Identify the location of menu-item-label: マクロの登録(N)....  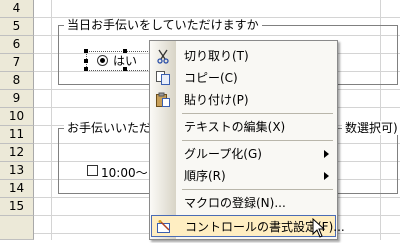
(235, 203).